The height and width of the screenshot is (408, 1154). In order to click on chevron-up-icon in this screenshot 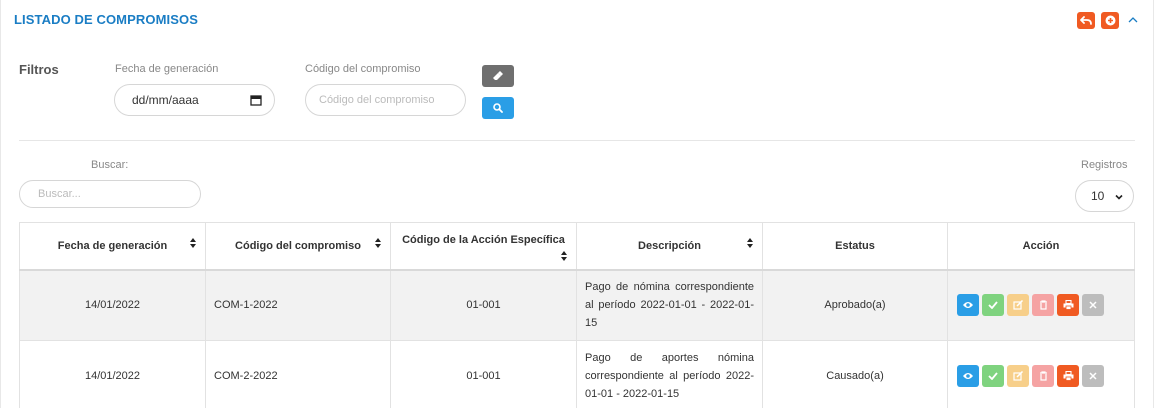, I will do `click(1133, 20)`.